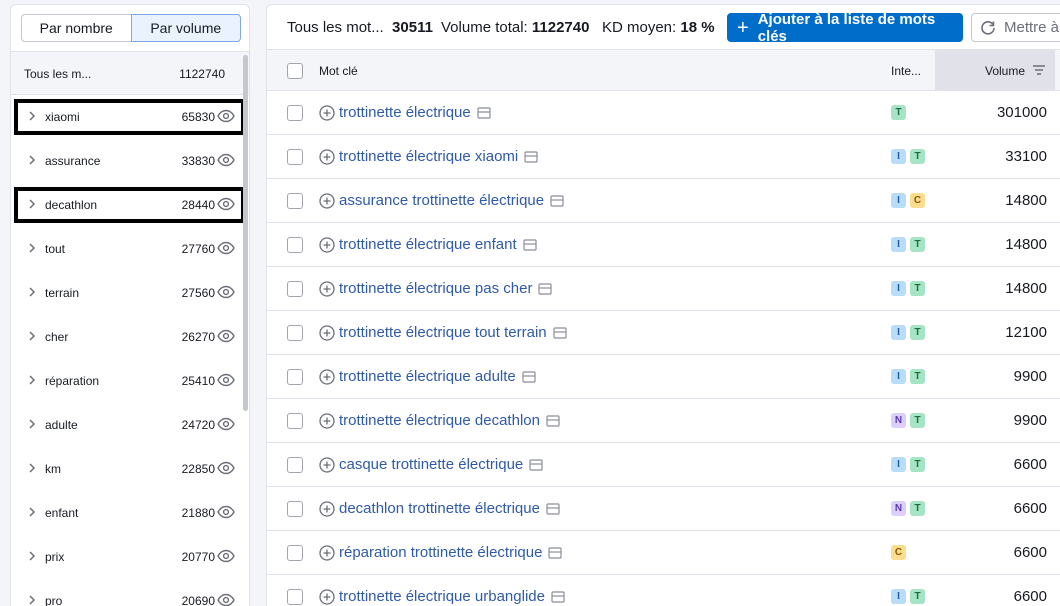  What do you see at coordinates (452, 596) in the screenshot?
I see `keyword-link: trottinette électrique urbanglide` at bounding box center [452, 596].